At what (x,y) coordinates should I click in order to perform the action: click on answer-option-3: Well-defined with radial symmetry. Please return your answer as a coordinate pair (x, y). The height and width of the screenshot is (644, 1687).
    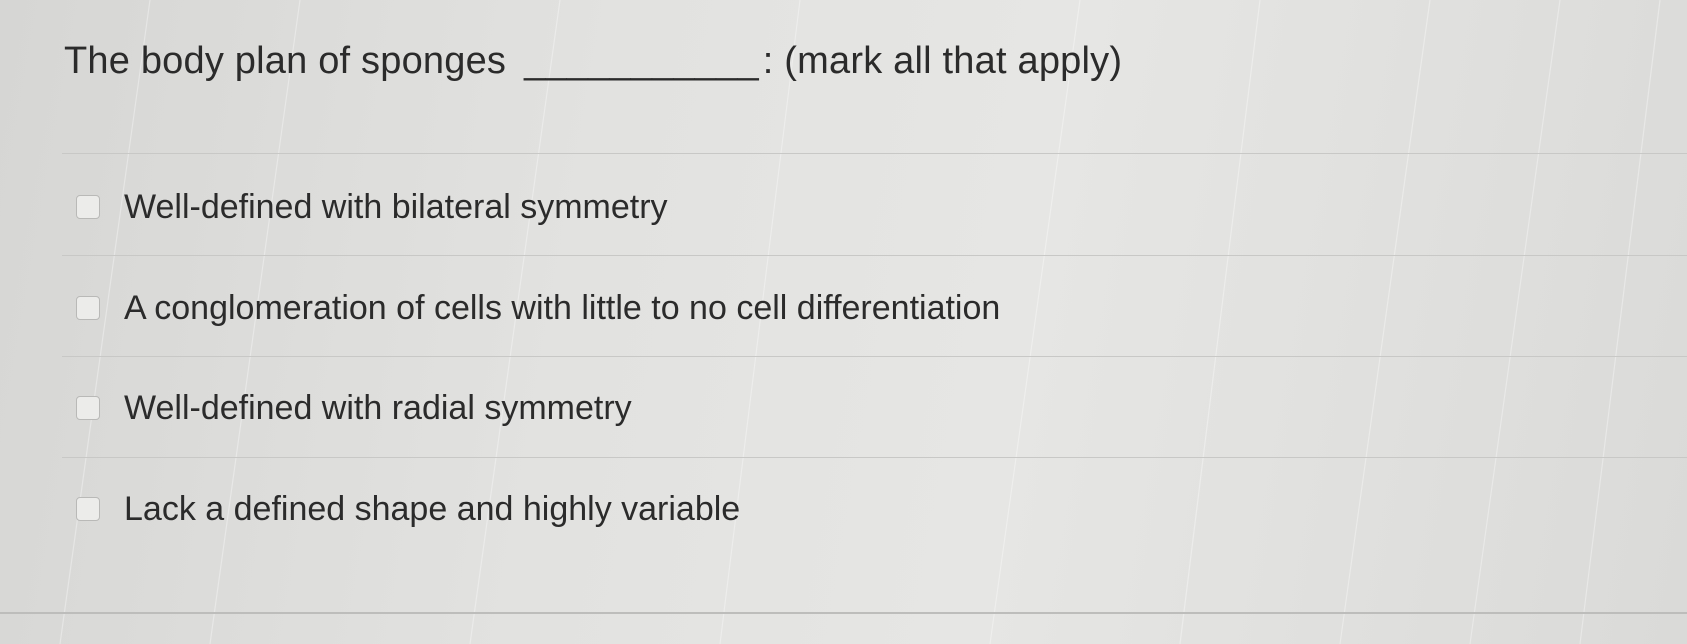
    Looking at the image, I should click on (354, 408).